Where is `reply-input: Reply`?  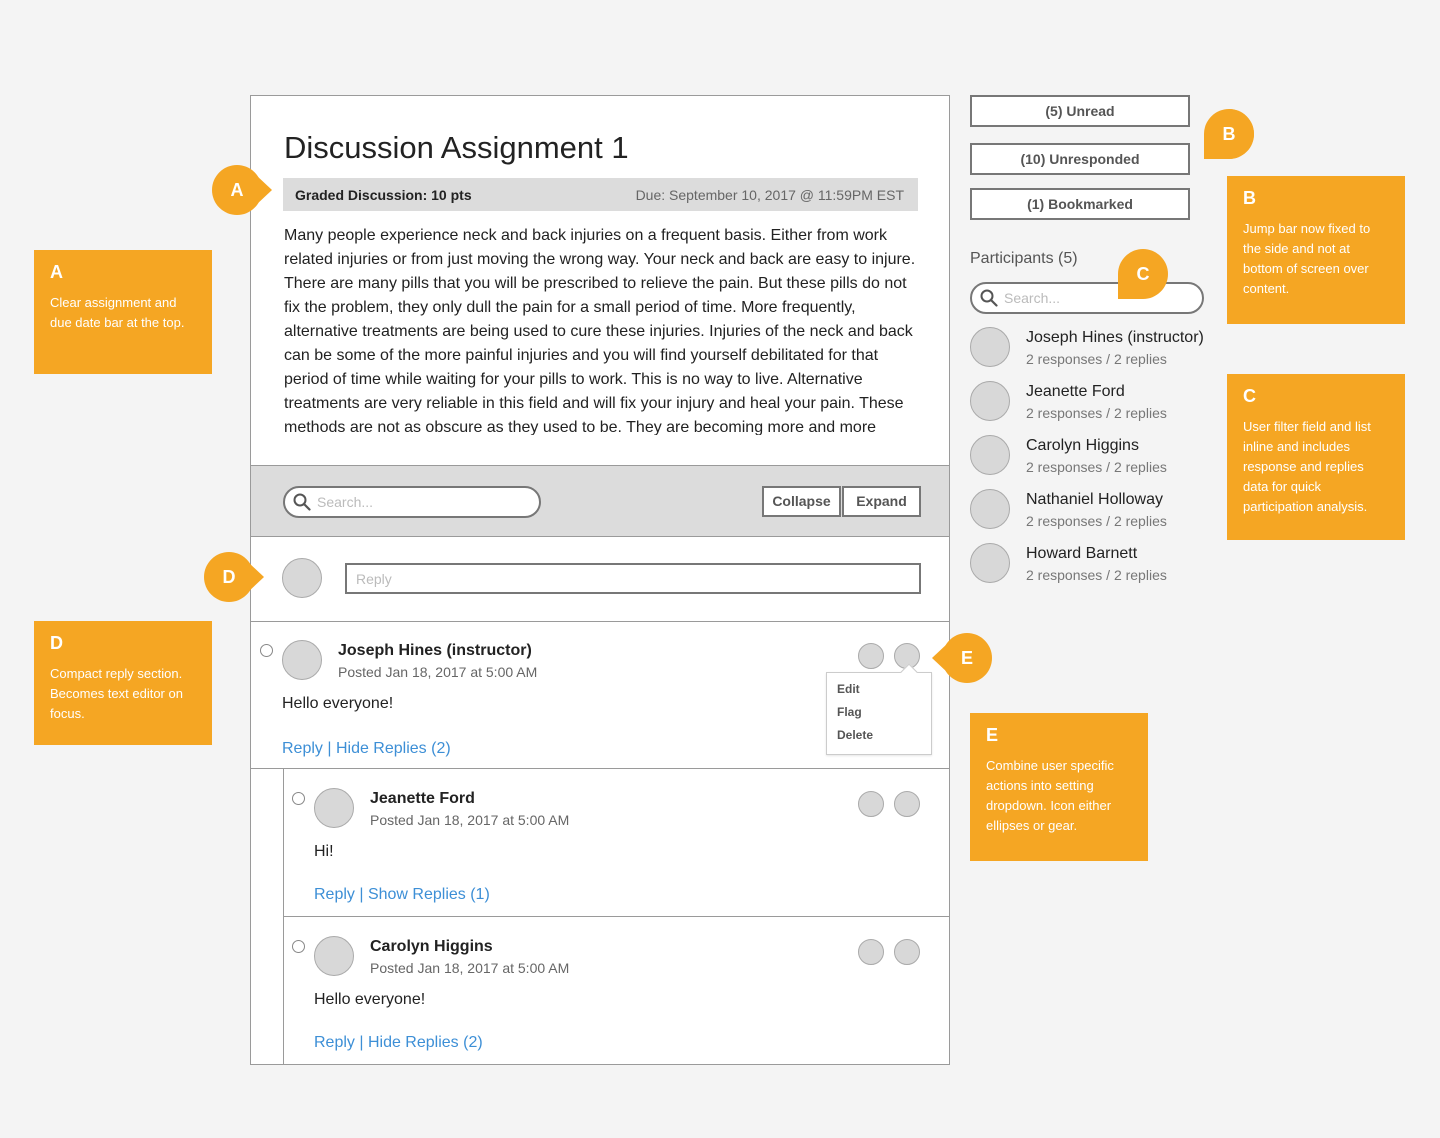
reply-input: Reply is located at coordinates (633, 578).